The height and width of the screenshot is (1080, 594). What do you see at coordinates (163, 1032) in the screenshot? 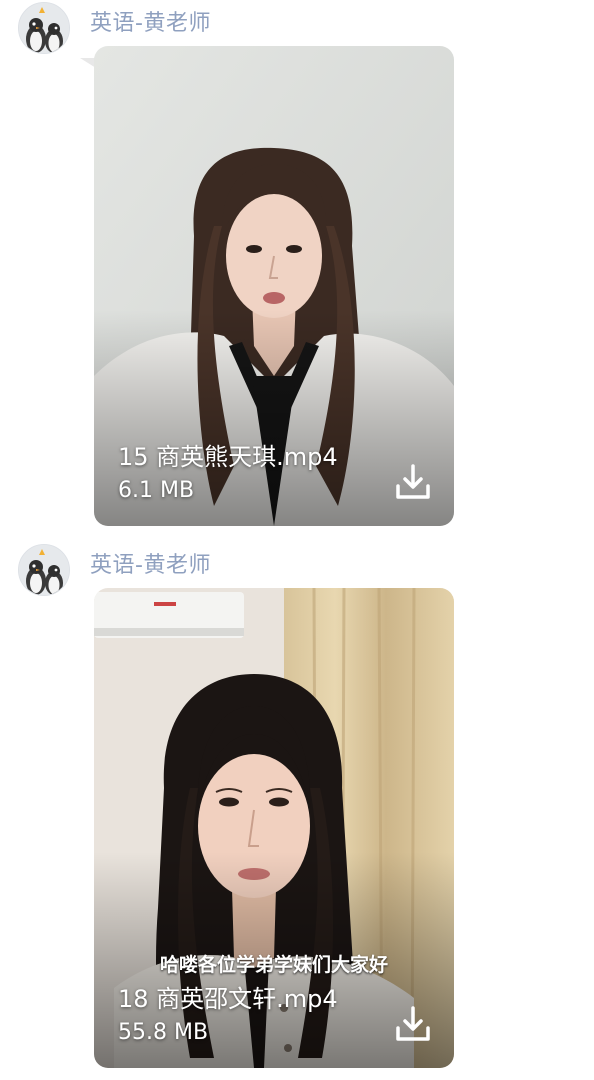
I see `video-file-size: 55.8 MB` at bounding box center [163, 1032].